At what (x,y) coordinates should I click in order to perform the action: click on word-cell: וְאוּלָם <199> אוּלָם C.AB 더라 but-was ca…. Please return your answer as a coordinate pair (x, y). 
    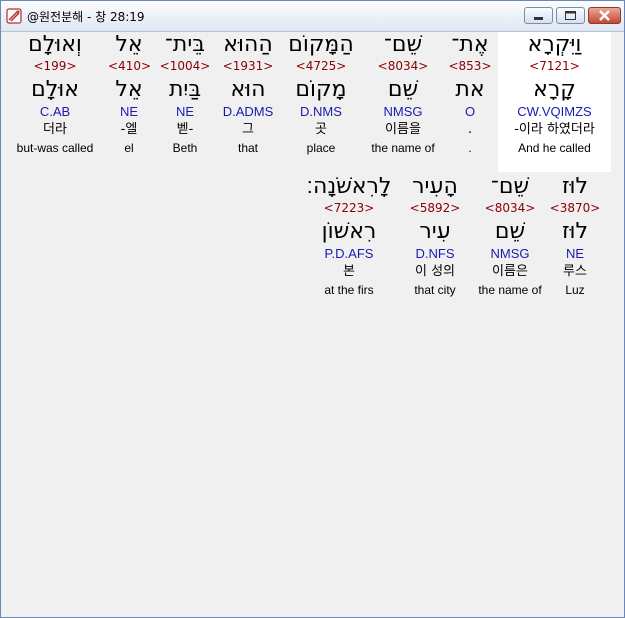
    Looking at the image, I should click on (55, 94).